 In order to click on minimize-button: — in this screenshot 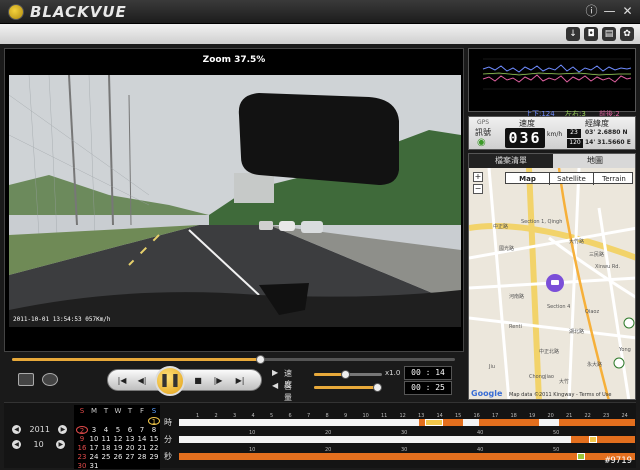, I will do `click(609, 11)`.